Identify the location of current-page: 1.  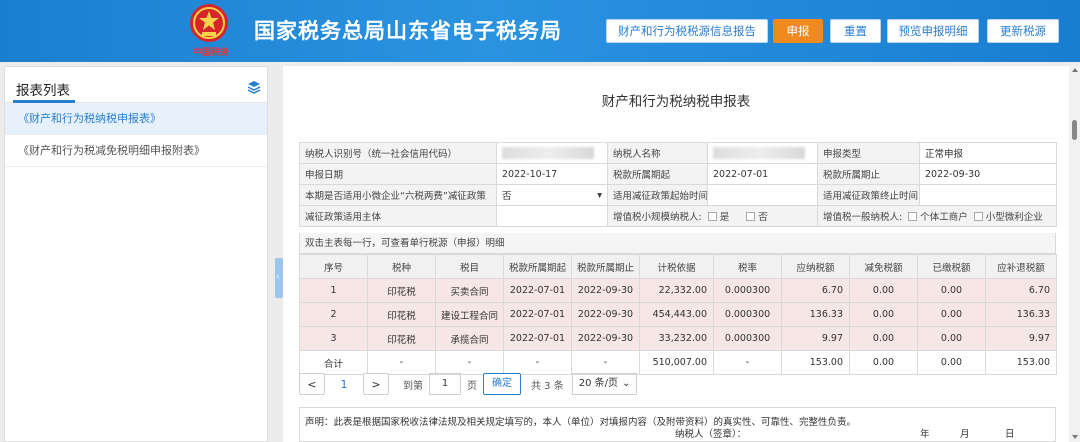
(344, 384).